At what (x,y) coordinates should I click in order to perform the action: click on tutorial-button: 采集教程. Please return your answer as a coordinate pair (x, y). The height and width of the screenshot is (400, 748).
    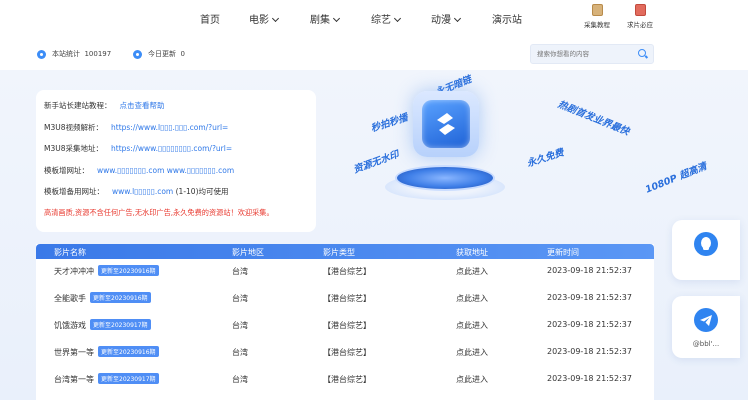
    Looking at the image, I should click on (597, 16).